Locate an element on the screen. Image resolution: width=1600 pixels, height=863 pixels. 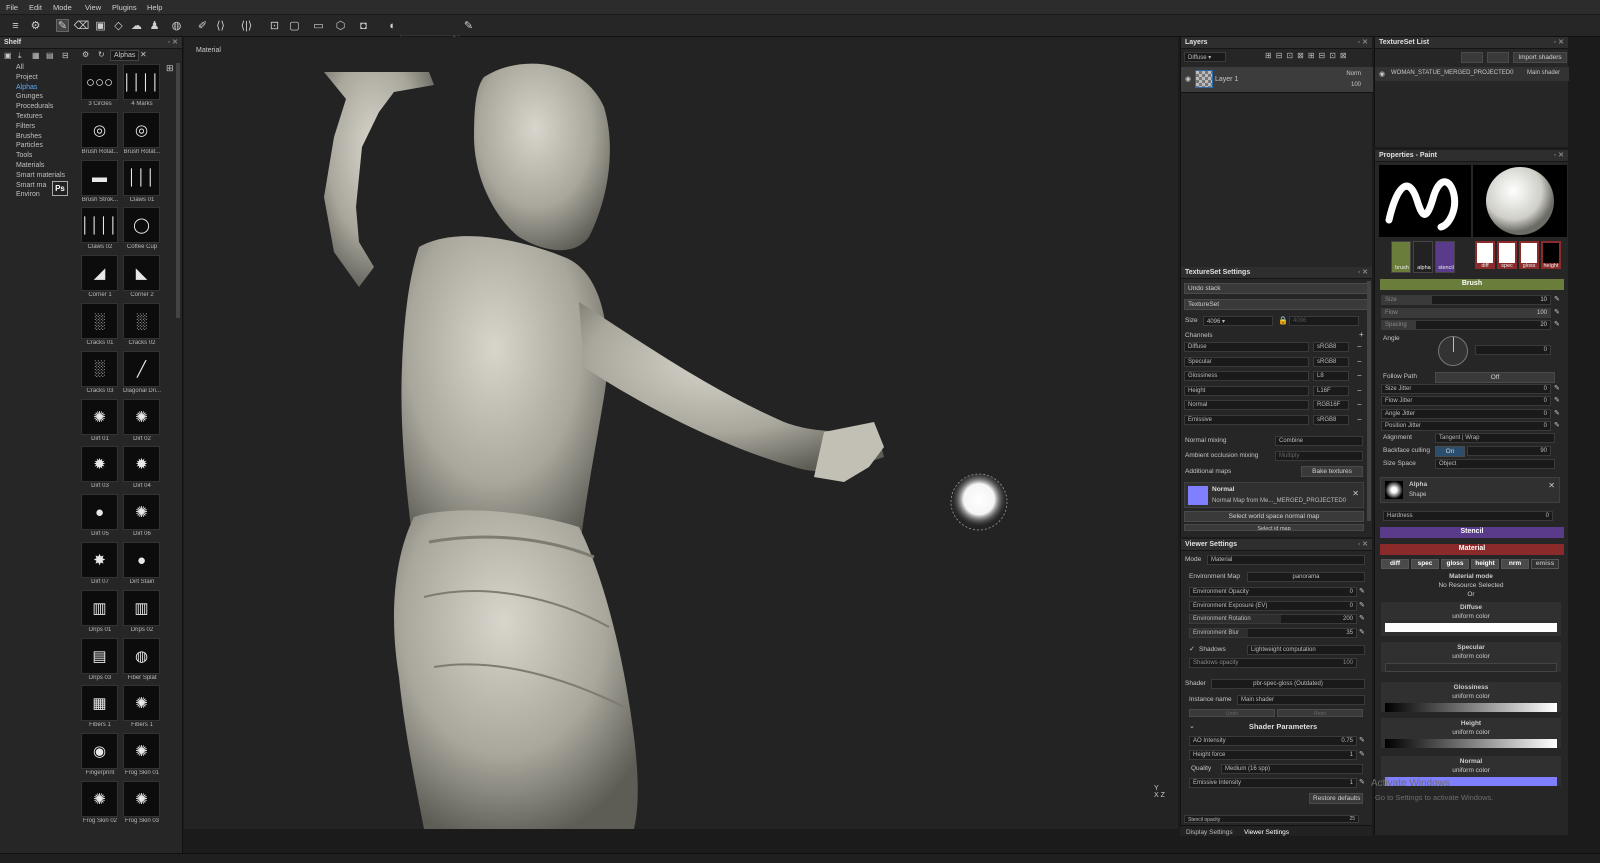
lock-icon: 🔒 is located at coordinates (1283, 320).